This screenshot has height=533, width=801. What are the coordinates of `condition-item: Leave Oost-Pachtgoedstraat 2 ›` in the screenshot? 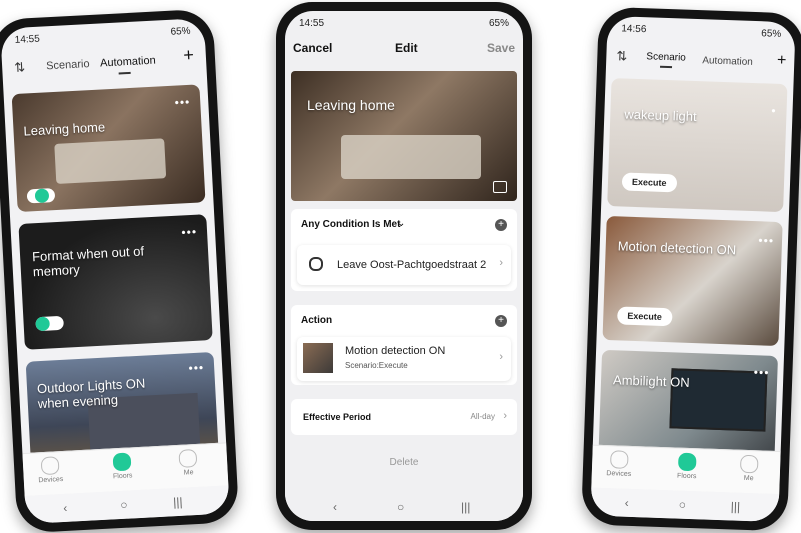 It's located at (404, 265).